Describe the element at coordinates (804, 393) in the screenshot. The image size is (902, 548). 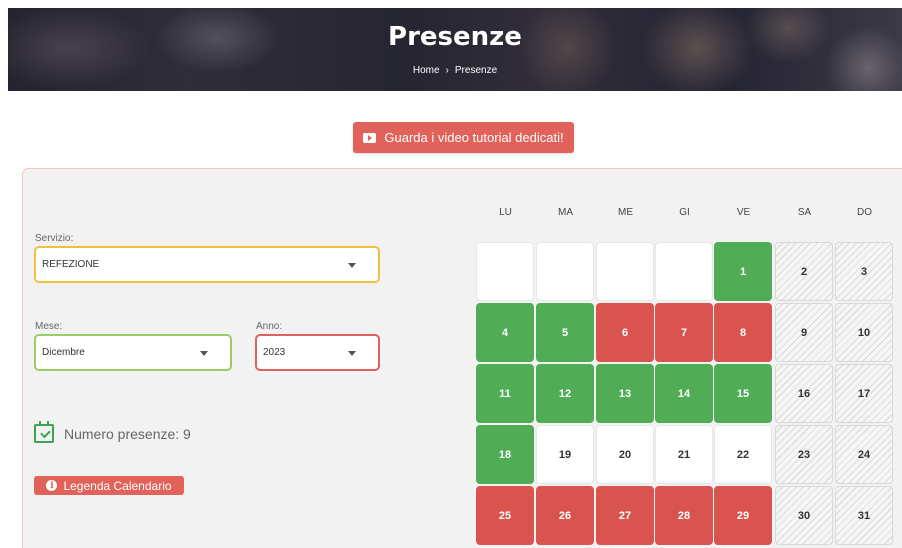
I see `calendar-day-16: 16` at that location.